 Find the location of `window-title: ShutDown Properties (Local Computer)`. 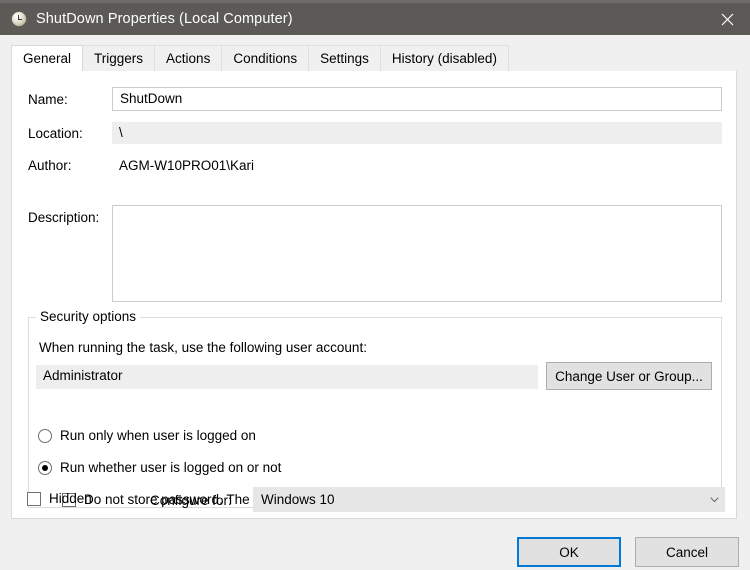

window-title: ShutDown Properties (Local Computer) is located at coordinates (164, 19).